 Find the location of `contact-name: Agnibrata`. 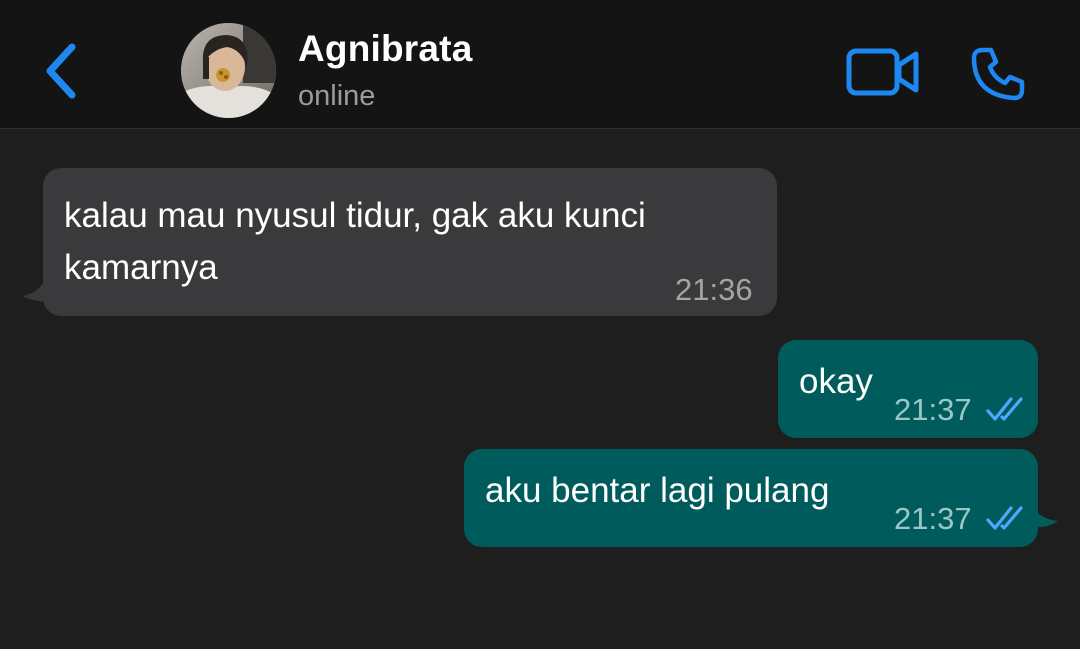

contact-name: Agnibrata is located at coordinates (385, 49).